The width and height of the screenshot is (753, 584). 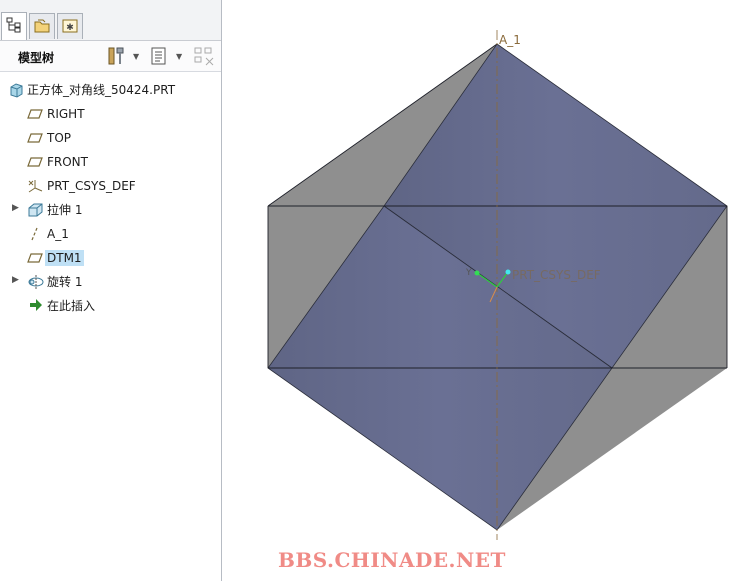 What do you see at coordinates (71, 306) in the screenshot?
I see `tree-item-label: 在此插入` at bounding box center [71, 306].